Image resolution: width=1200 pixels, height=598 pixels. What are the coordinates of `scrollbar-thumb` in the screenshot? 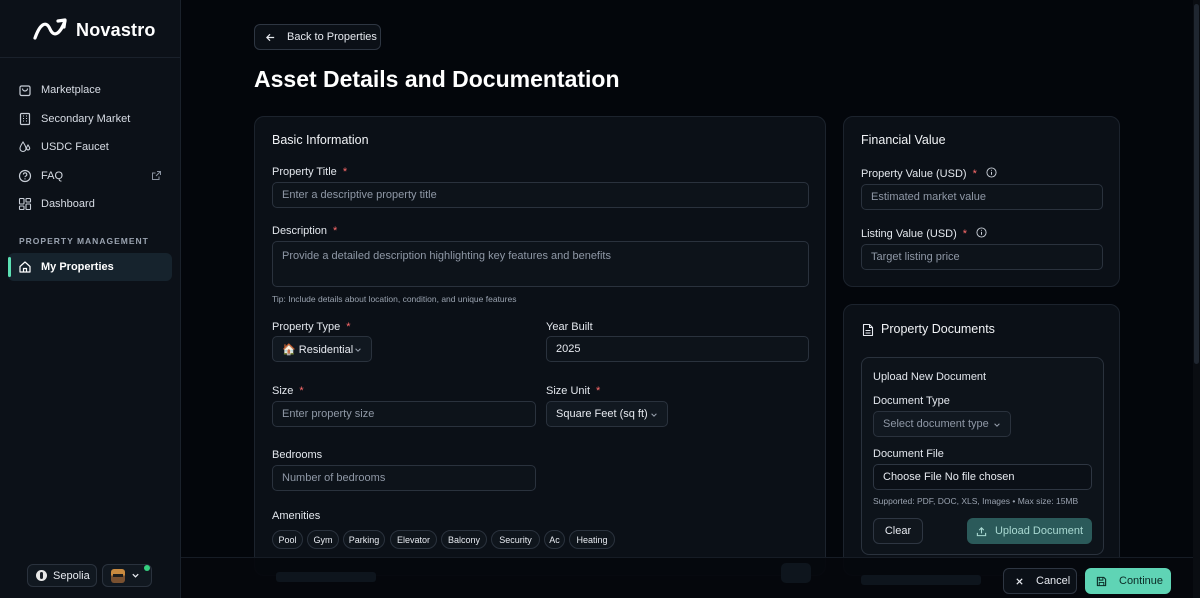 It's located at (1196, 184).